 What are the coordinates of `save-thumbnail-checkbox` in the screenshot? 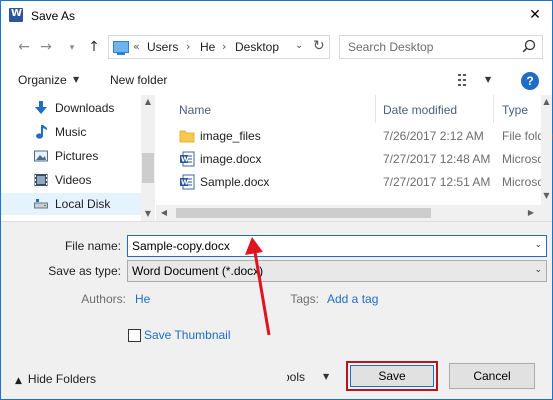 It's located at (134, 335).